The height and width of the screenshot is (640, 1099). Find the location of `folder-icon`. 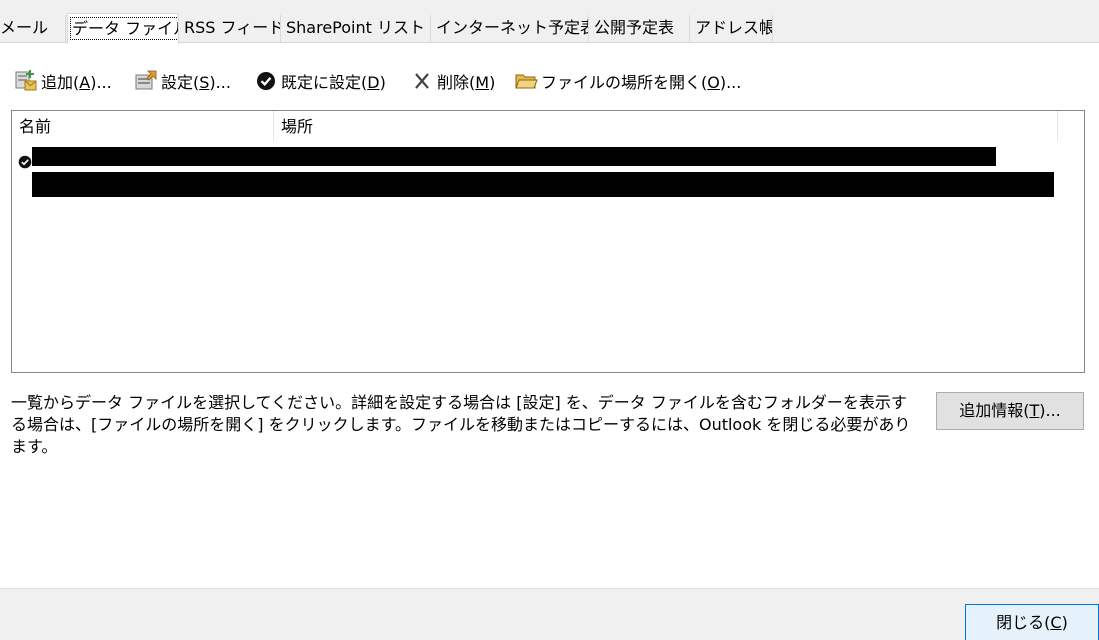

folder-icon is located at coordinates (526, 81).